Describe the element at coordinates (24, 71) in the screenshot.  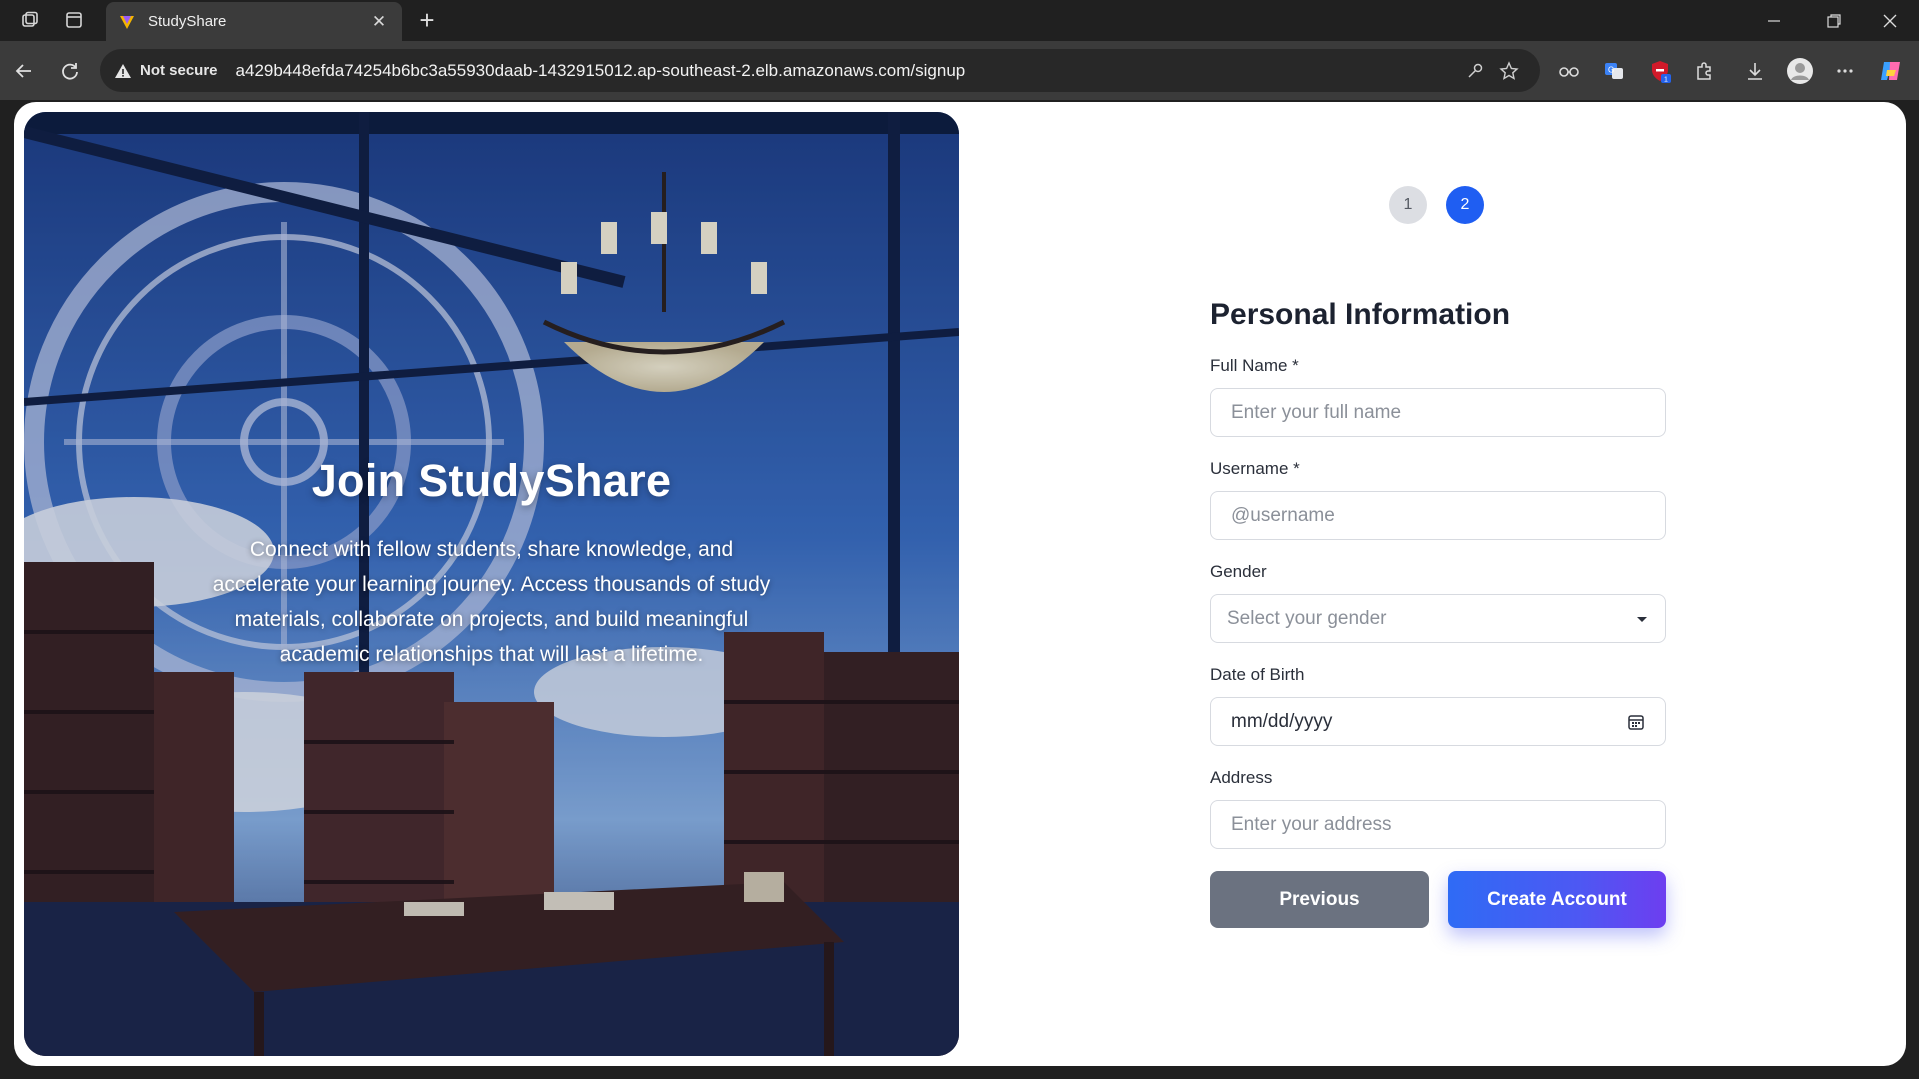
I see `back-icon` at that location.